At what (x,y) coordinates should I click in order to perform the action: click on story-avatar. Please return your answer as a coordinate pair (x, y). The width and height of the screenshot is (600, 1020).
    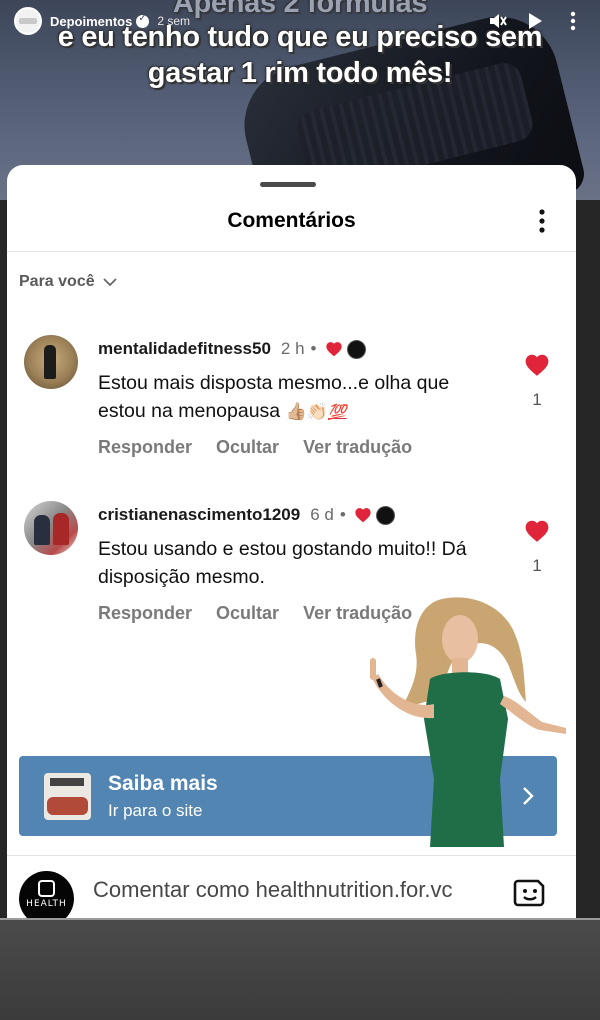
    Looking at the image, I should click on (28, 21).